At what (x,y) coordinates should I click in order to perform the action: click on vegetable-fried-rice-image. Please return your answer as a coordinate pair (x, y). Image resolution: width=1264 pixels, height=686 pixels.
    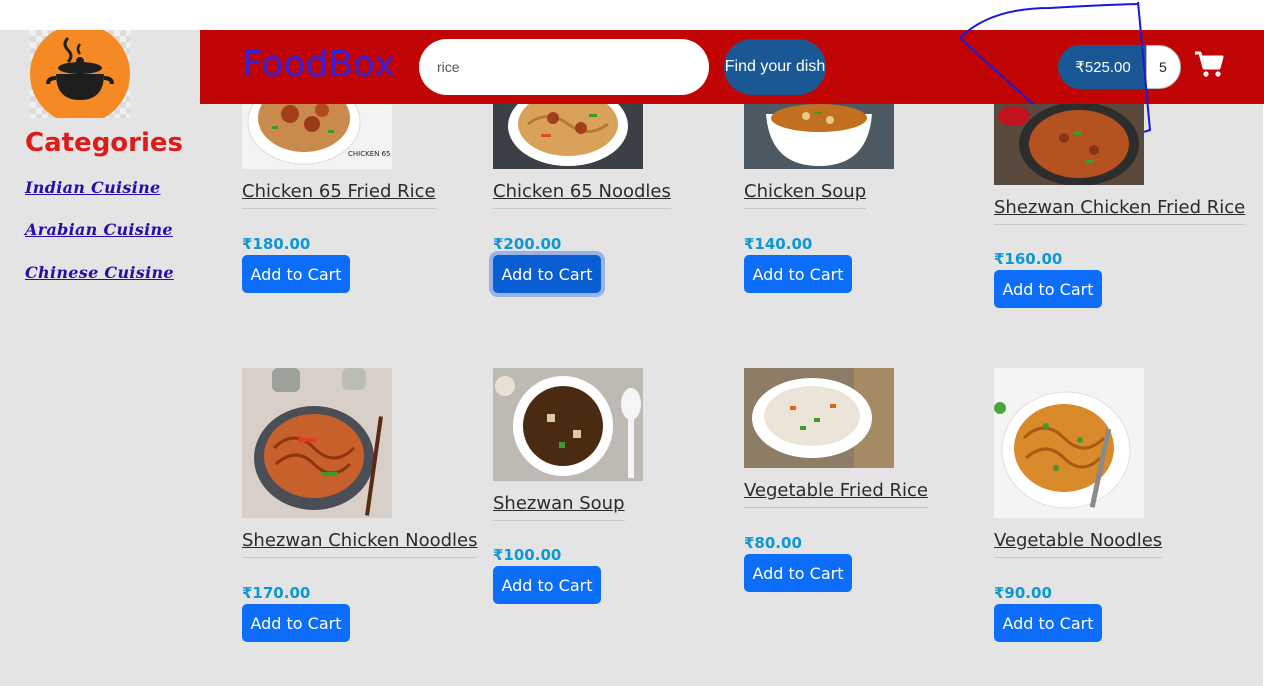
    Looking at the image, I should click on (819, 418).